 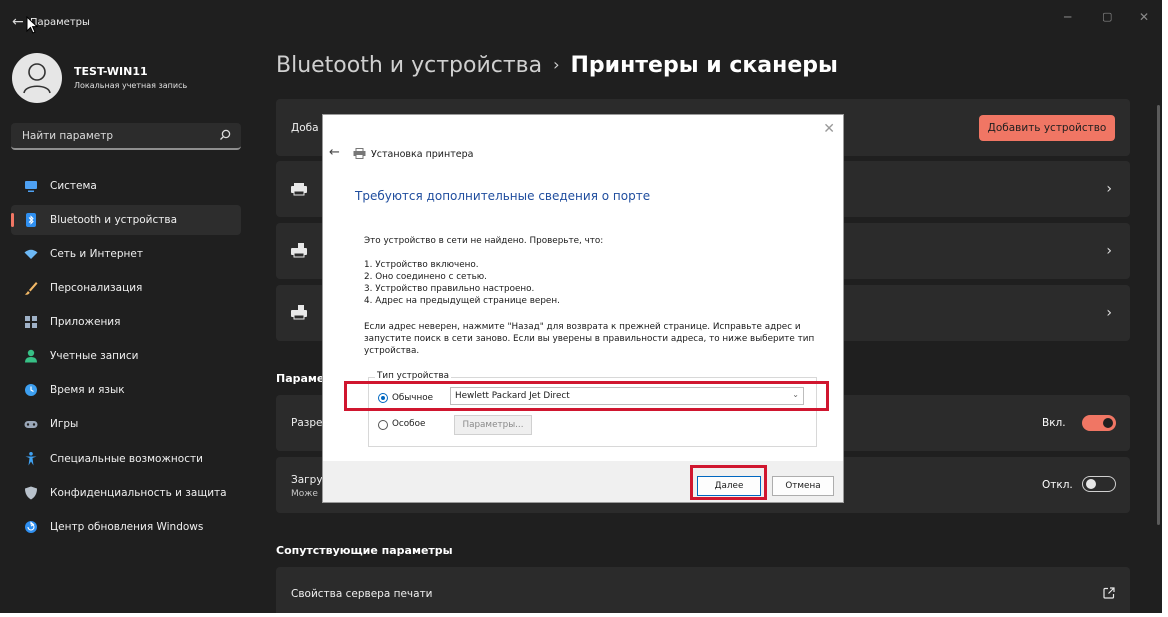 I want to click on wifi-icon, so click(x=31, y=254).